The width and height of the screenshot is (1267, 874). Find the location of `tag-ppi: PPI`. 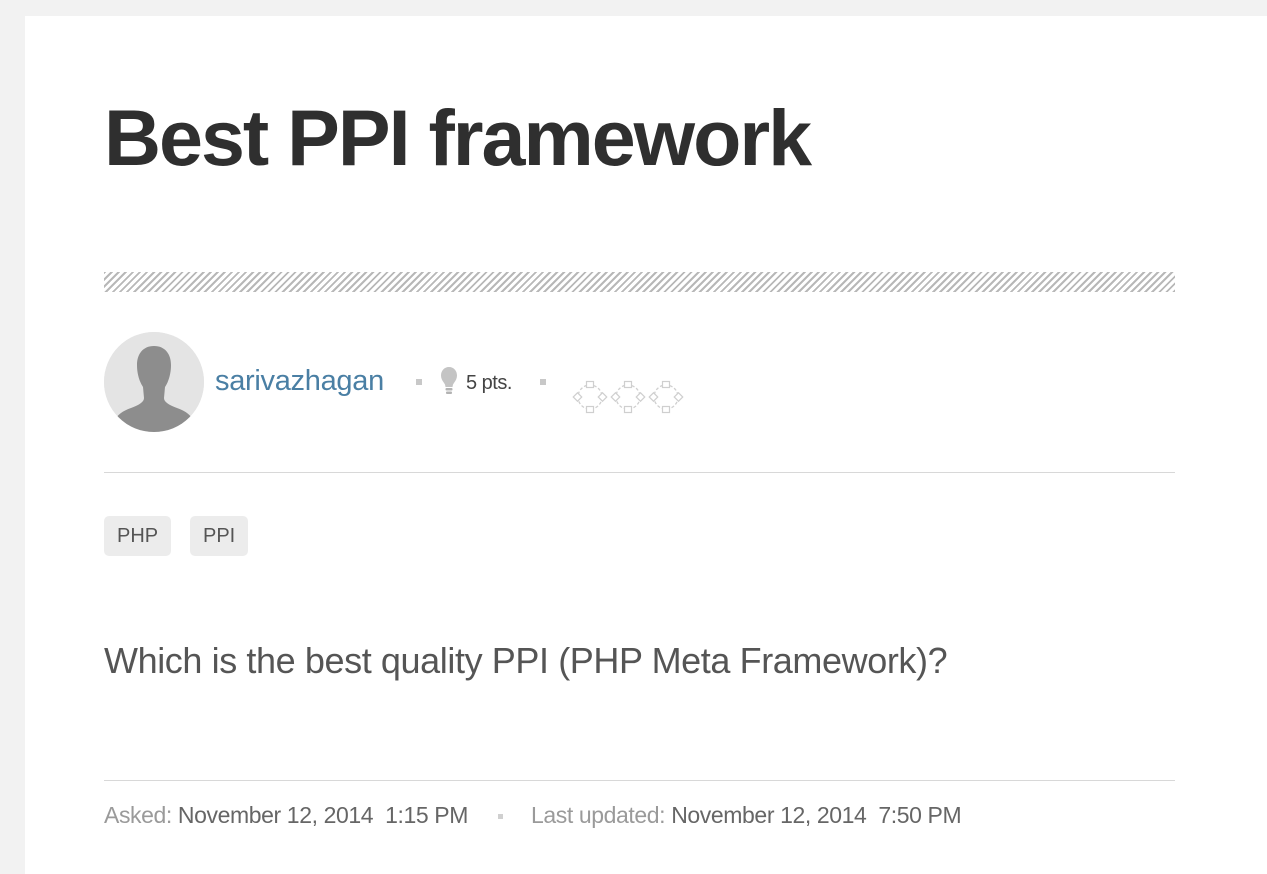

tag-ppi: PPI is located at coordinates (219, 536).